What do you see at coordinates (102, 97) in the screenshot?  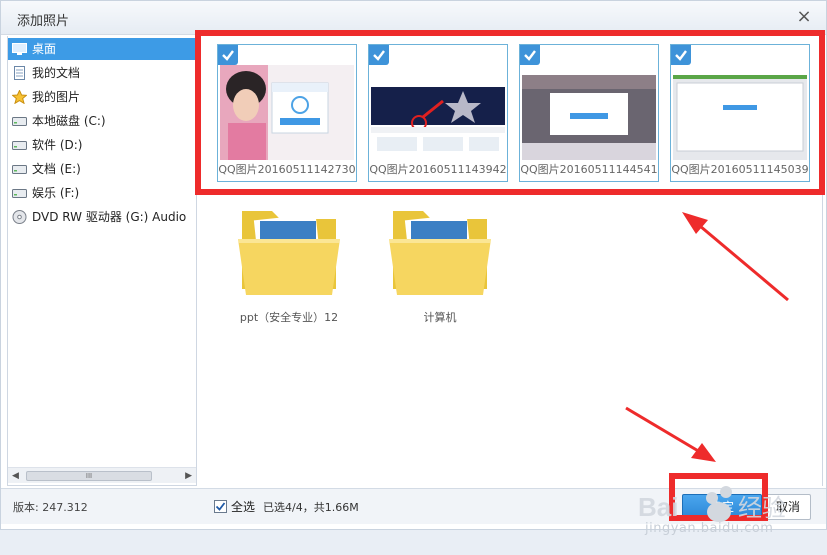 I see `sidebar-item-my-pictures: 我的图片` at bounding box center [102, 97].